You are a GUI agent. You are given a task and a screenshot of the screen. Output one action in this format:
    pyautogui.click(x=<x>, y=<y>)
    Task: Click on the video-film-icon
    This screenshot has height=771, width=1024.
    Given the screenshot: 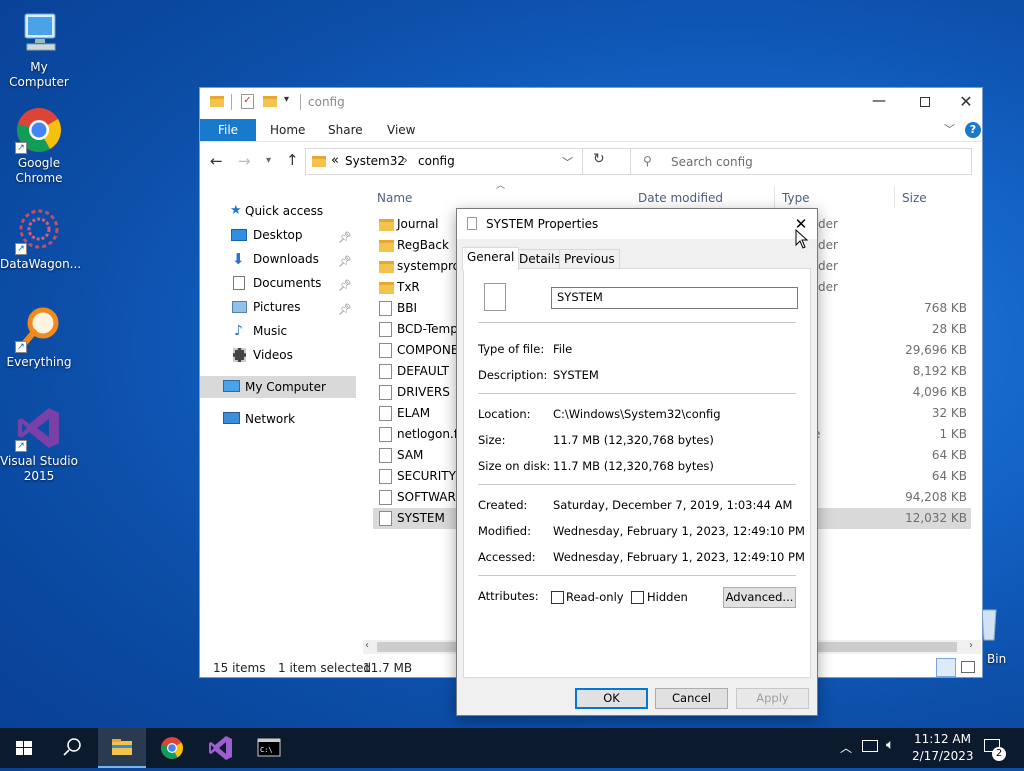 What is the action you would take?
    pyautogui.click(x=239, y=355)
    